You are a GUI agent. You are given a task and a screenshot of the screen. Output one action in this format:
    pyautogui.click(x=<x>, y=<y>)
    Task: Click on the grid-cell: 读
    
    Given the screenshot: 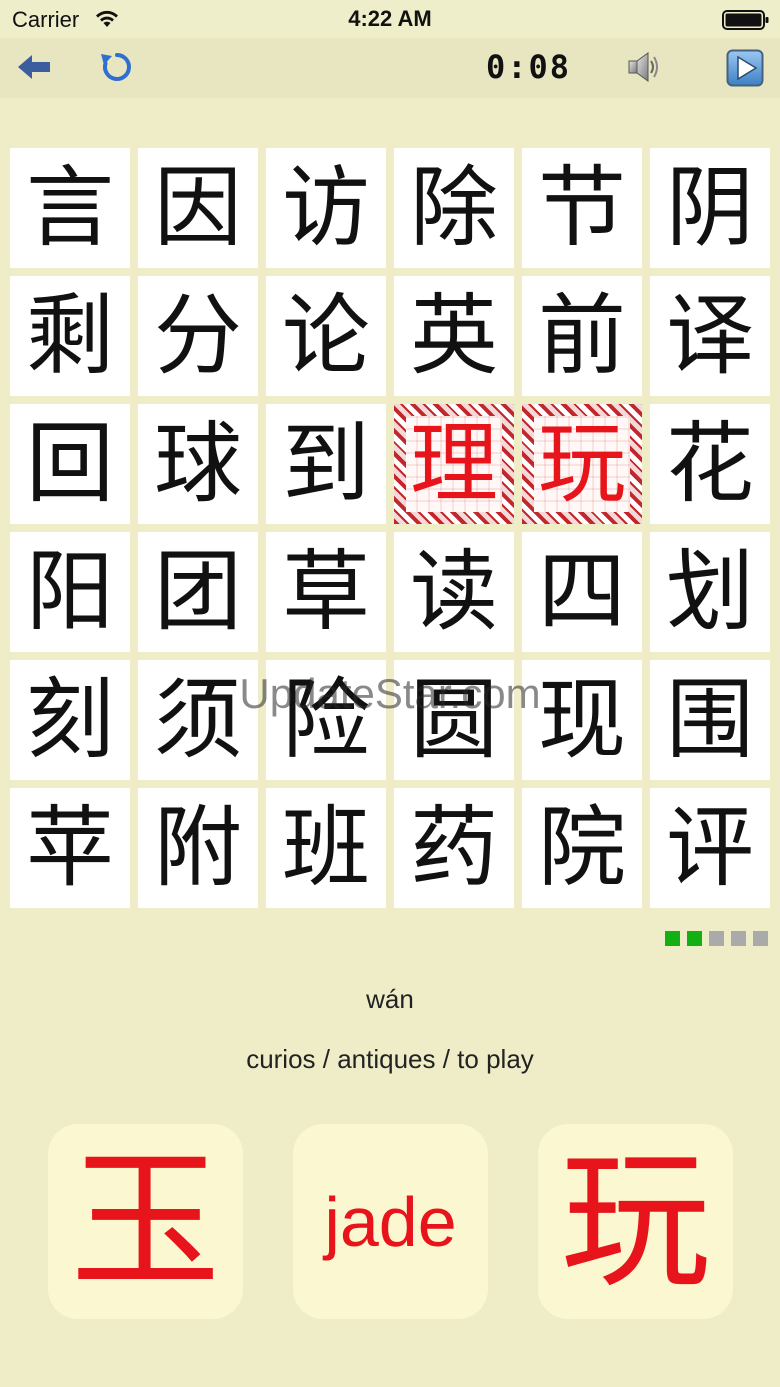 What is the action you would take?
    pyautogui.click(x=454, y=592)
    